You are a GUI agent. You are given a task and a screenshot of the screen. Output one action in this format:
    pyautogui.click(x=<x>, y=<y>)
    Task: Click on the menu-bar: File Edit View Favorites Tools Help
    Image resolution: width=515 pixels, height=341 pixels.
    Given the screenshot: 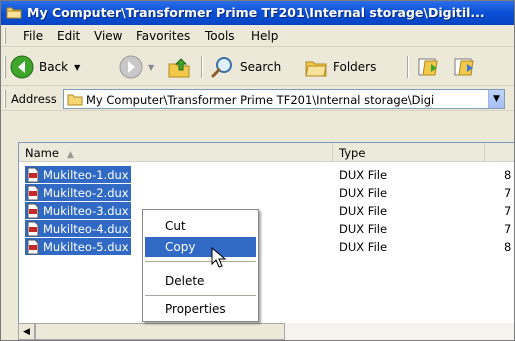 What is the action you would take?
    pyautogui.click(x=257, y=36)
    